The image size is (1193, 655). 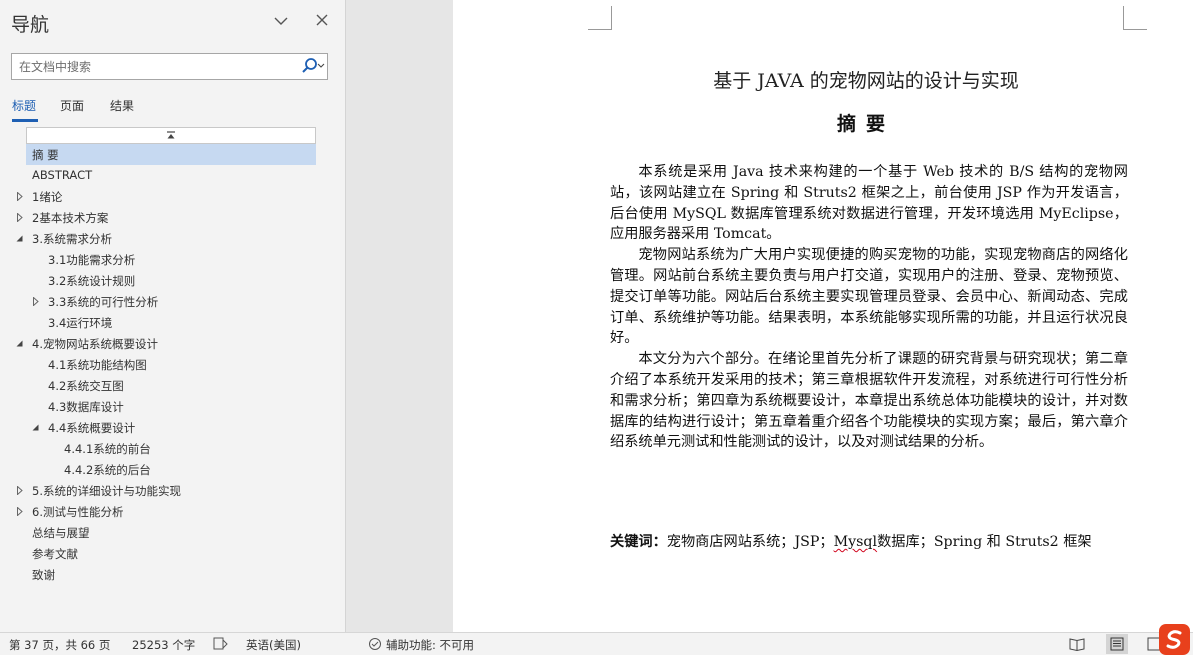 What do you see at coordinates (59, 645) in the screenshot?
I see `page-count: 第 37 页，共 66 页` at bounding box center [59, 645].